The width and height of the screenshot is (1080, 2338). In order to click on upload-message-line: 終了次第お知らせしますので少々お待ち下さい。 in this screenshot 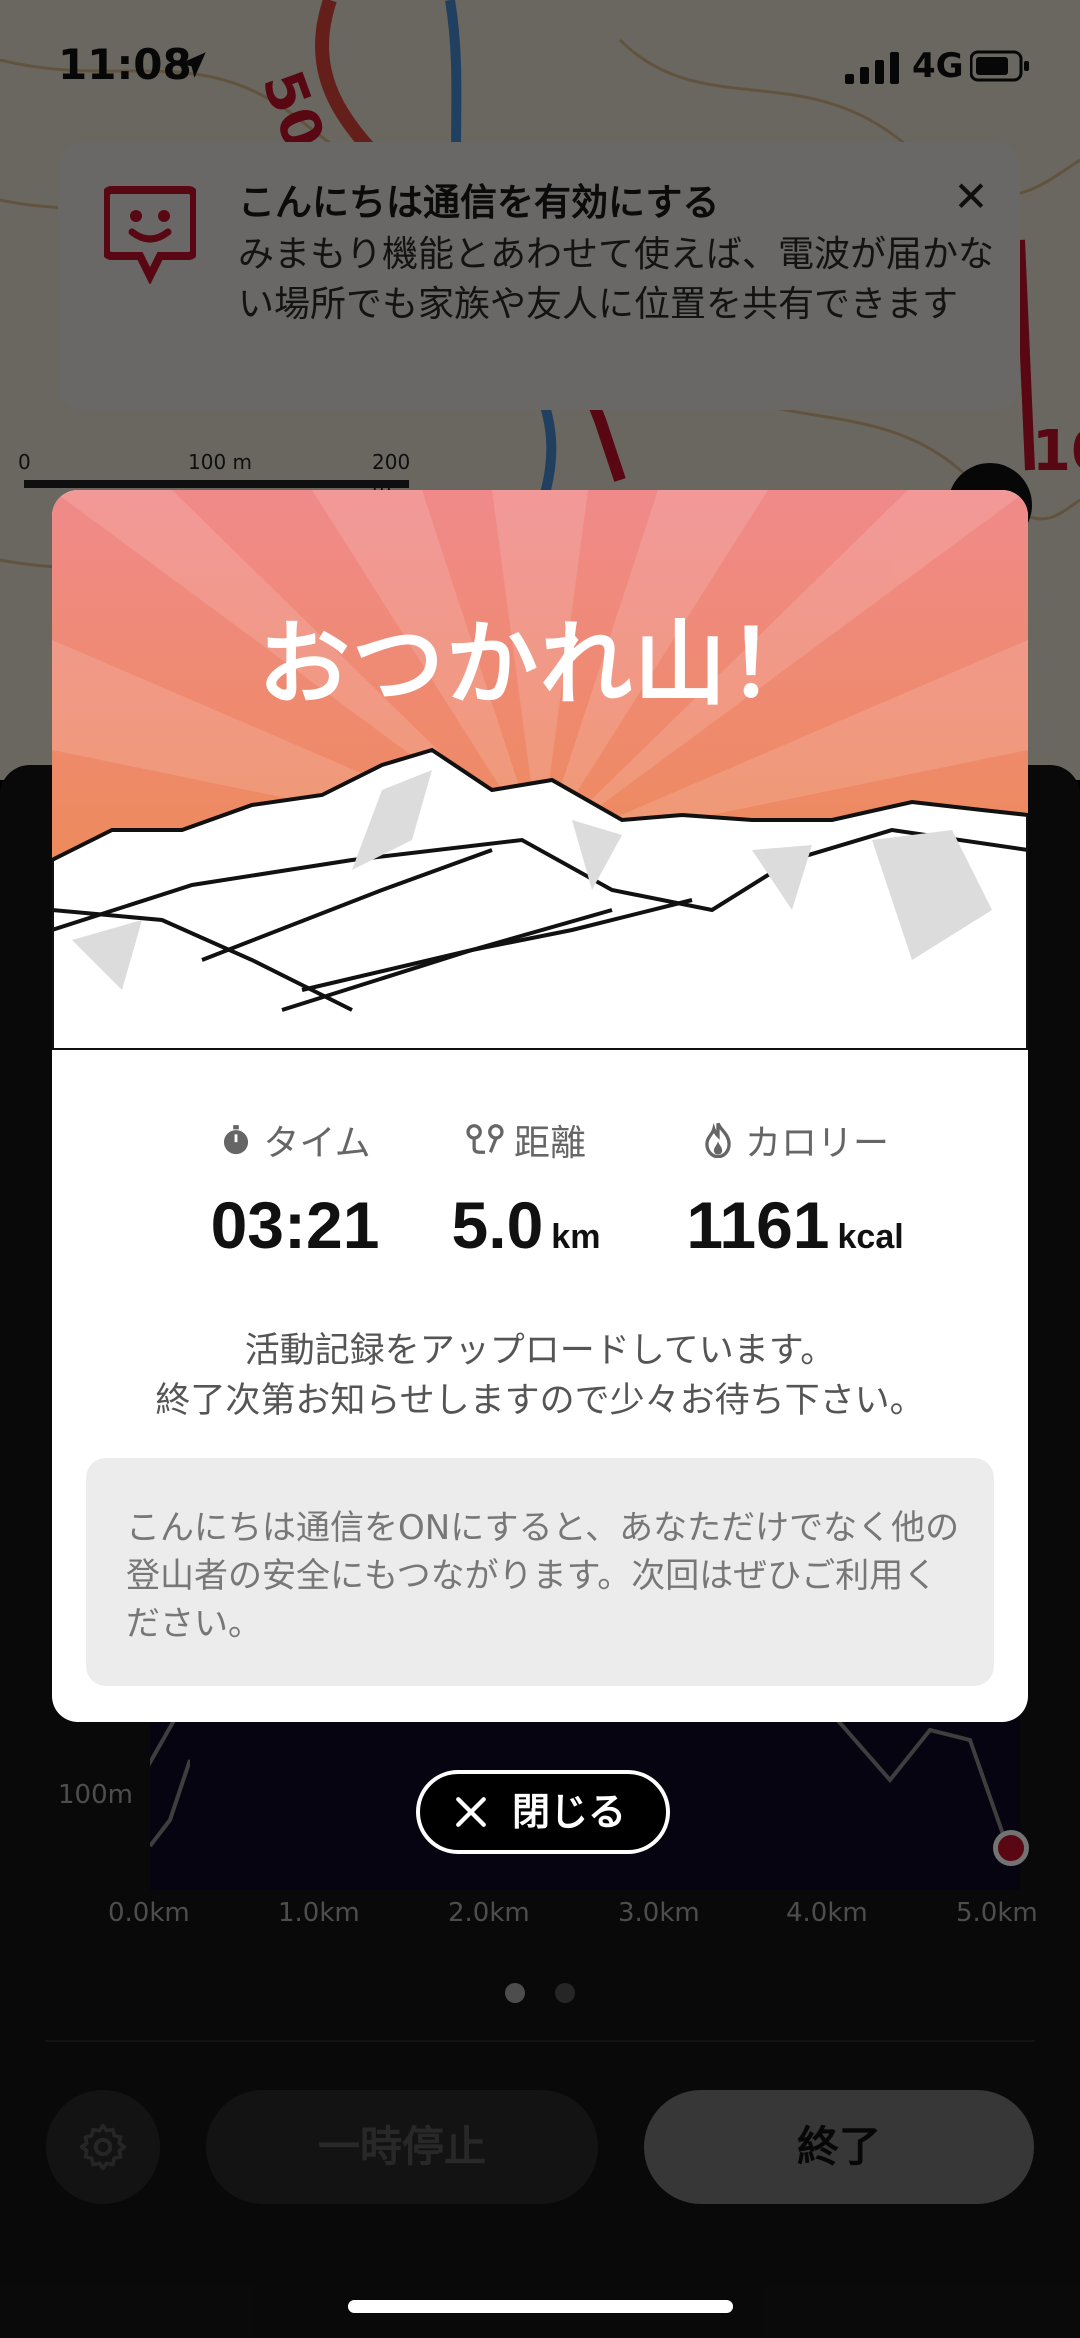, I will do `click(540, 1401)`.